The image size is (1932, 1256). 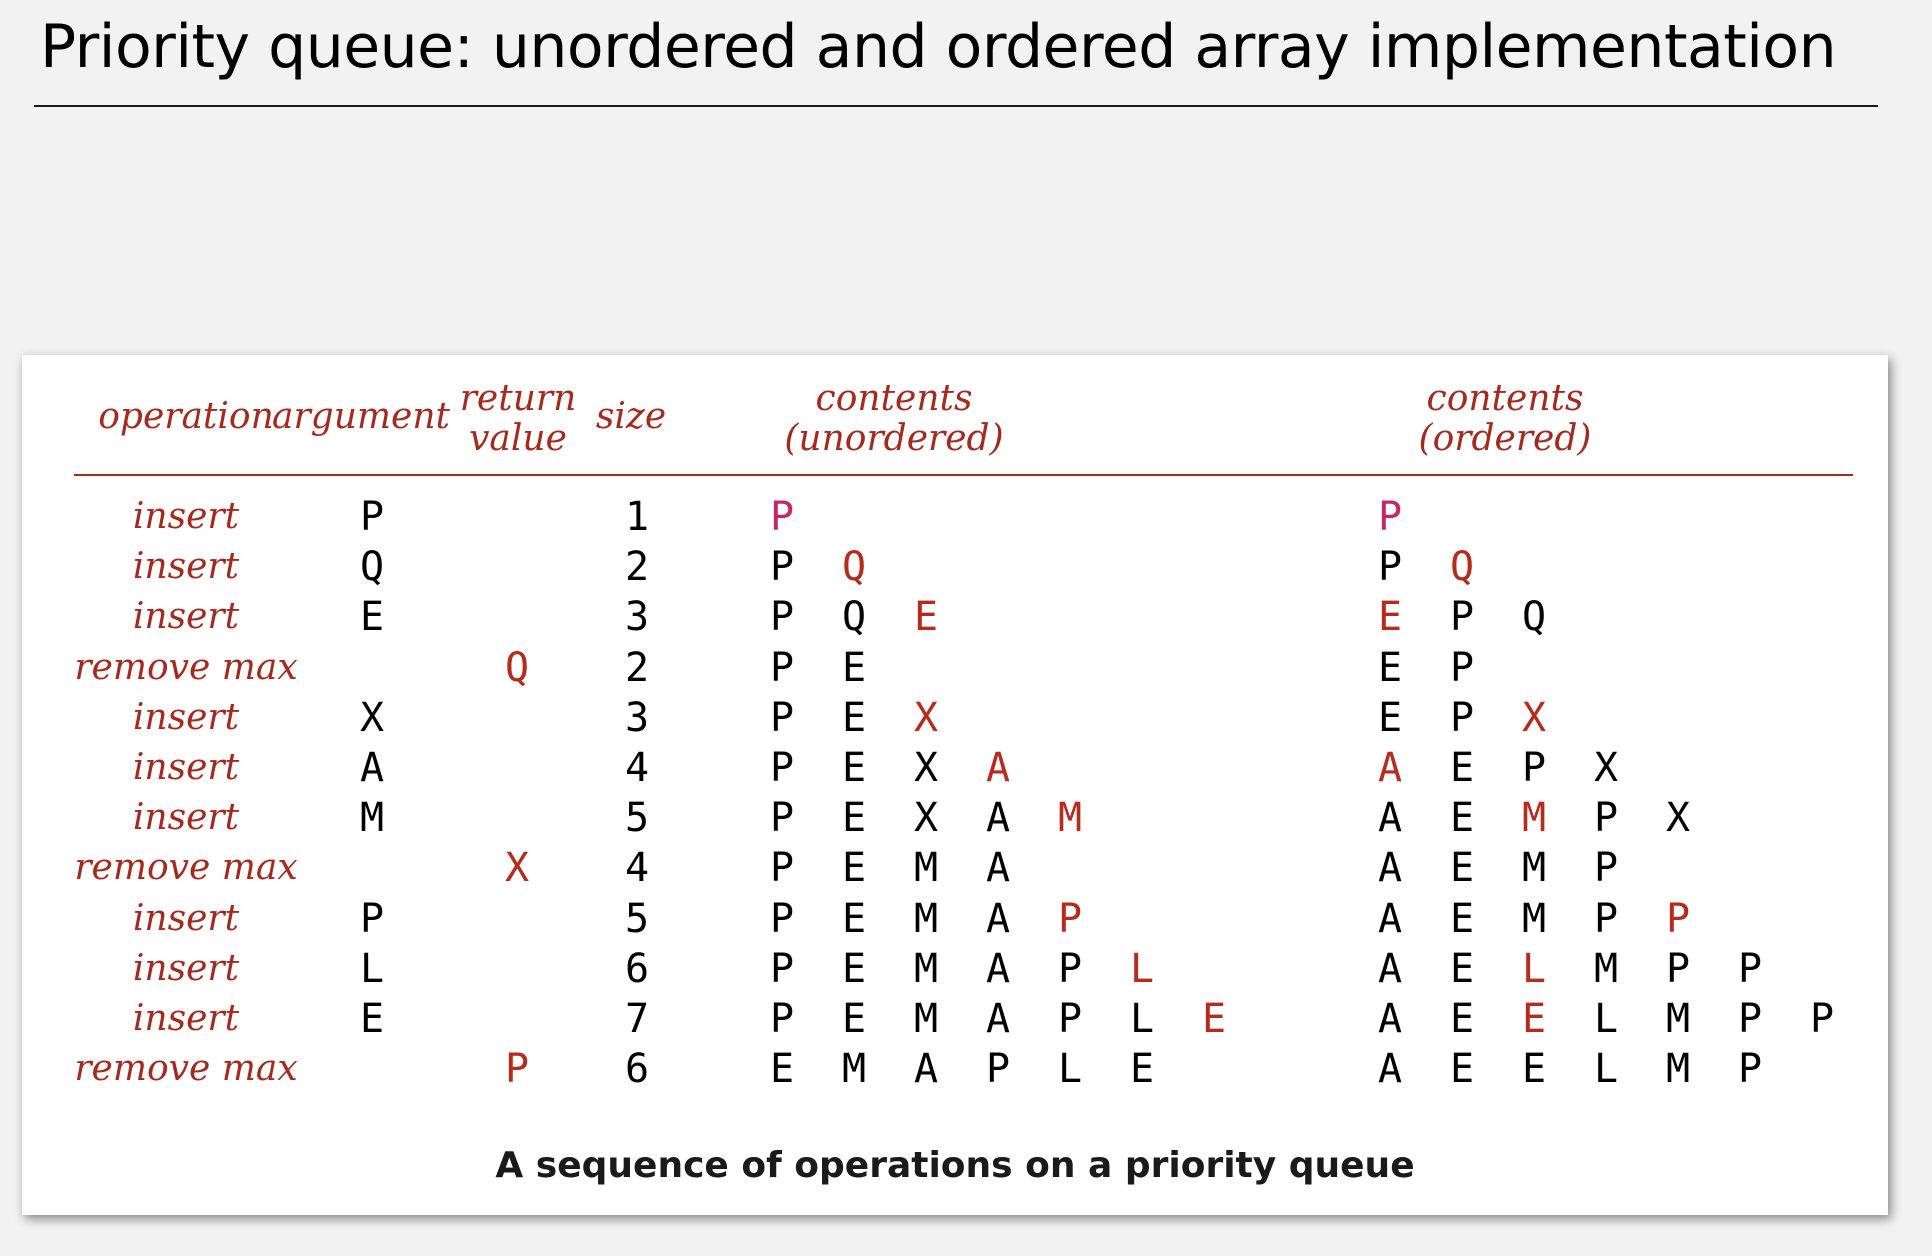 What do you see at coordinates (963, 475) in the screenshot?
I see `header-divider` at bounding box center [963, 475].